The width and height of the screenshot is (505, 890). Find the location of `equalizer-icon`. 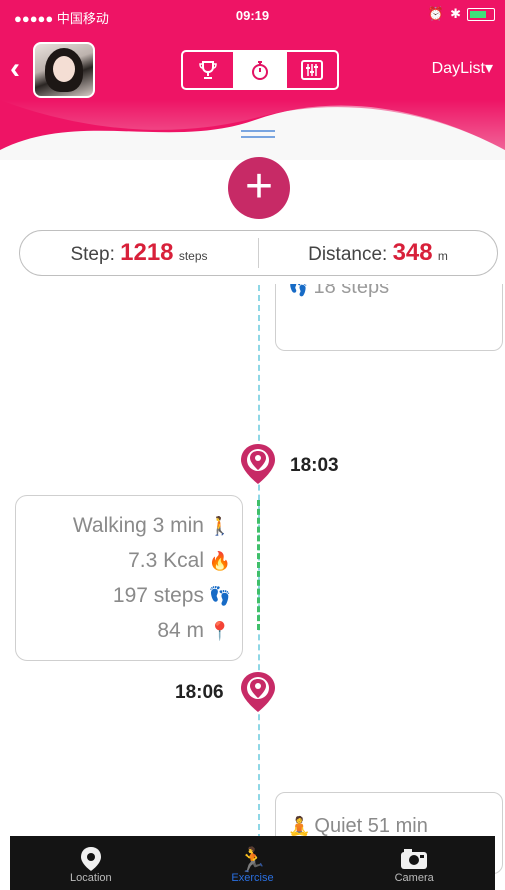

equalizer-icon is located at coordinates (312, 70).